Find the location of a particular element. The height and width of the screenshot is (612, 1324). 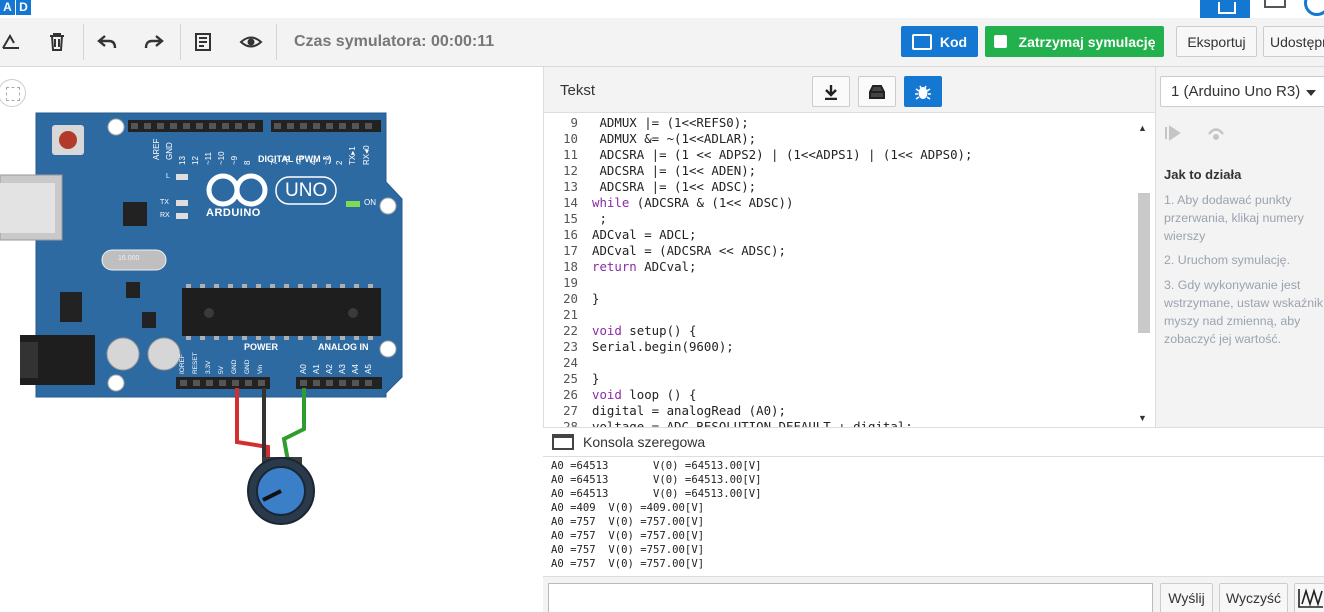

code-rest: (ADCSRA & (1<< ADSC)) is located at coordinates (711, 202).